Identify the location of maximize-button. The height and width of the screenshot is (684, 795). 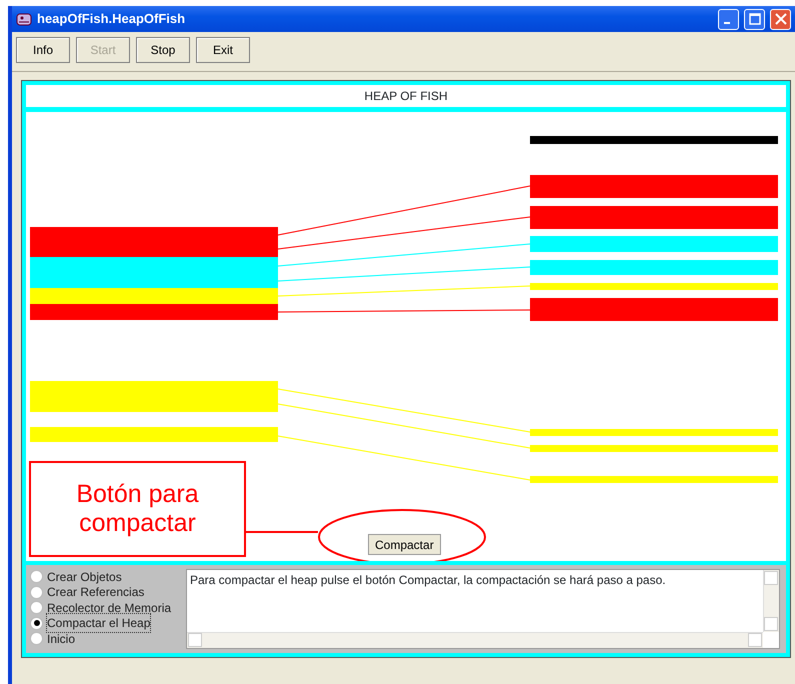
(754, 19).